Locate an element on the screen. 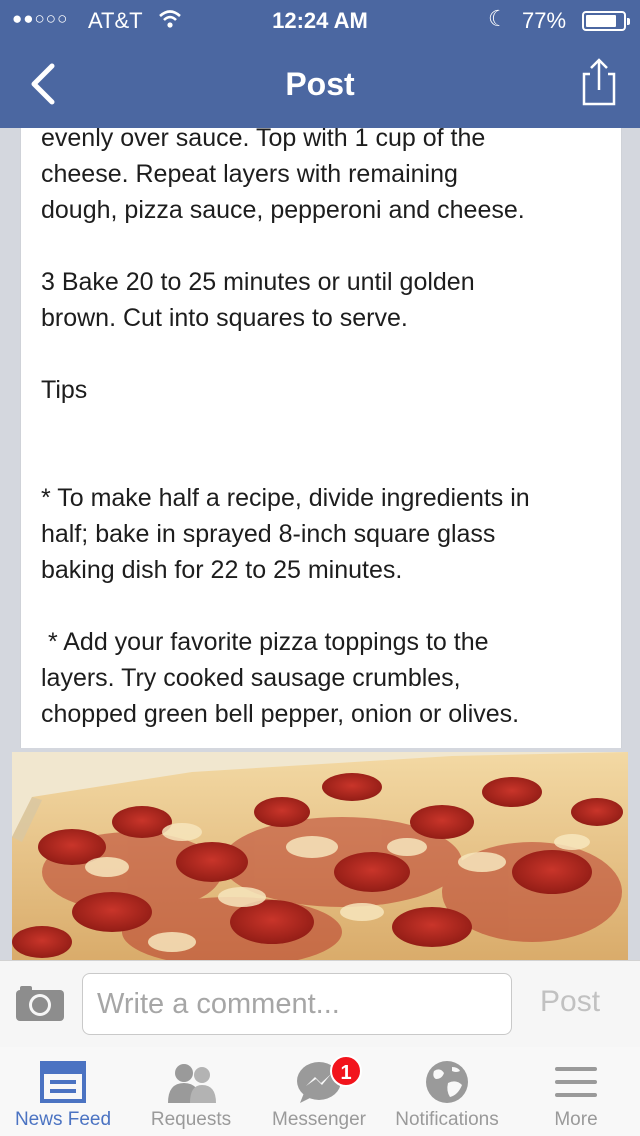 Image resolution: width=640 pixels, height=1136 pixels. tab-label: News Feed is located at coordinates (63, 1119).